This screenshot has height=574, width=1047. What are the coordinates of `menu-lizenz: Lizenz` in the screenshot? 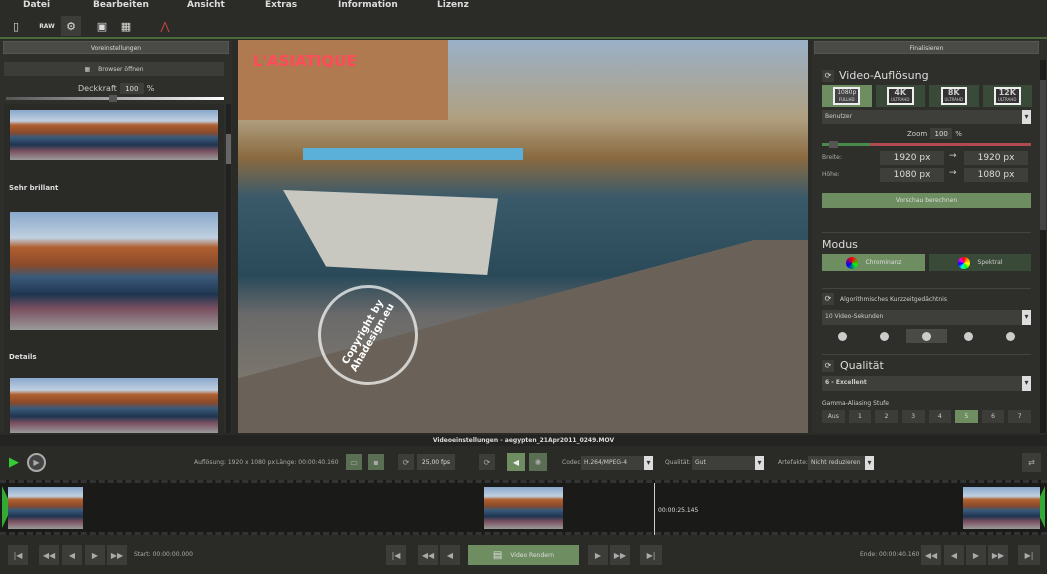 It's located at (453, 5).